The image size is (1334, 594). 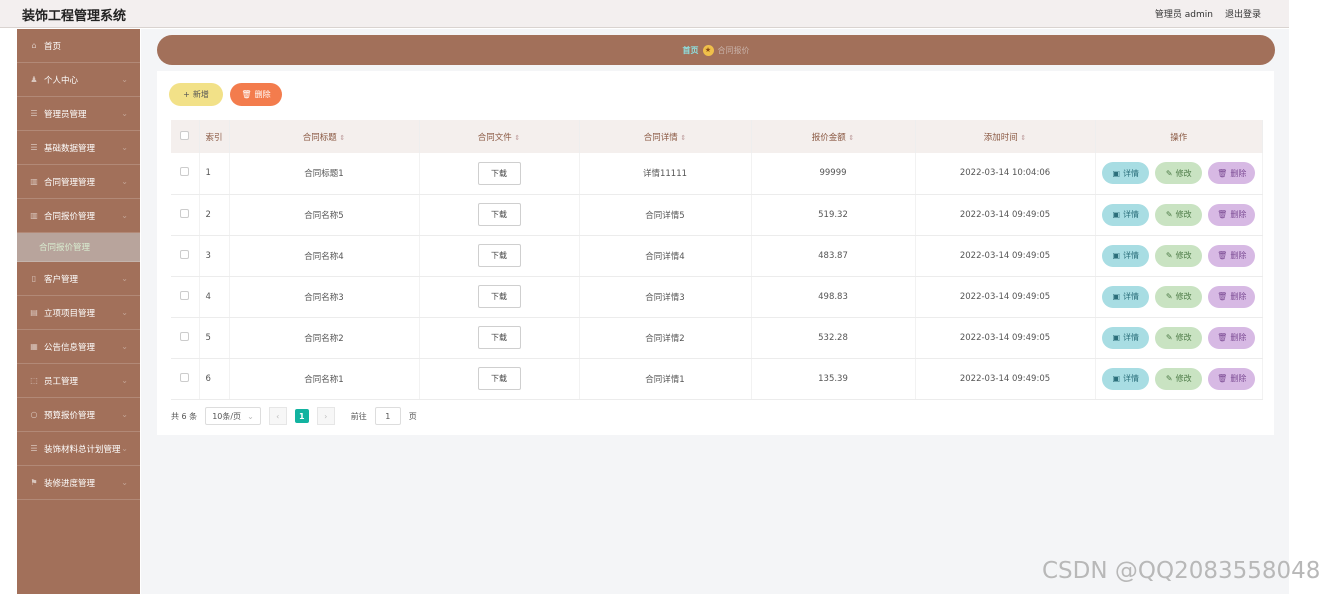 I want to click on cell-title: 合同标题1, so click(x=324, y=174).